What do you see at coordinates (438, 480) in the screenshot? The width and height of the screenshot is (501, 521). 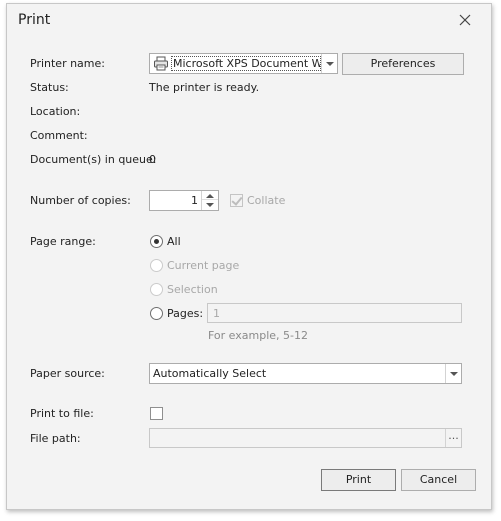 I see `cancel-button: Cancel` at bounding box center [438, 480].